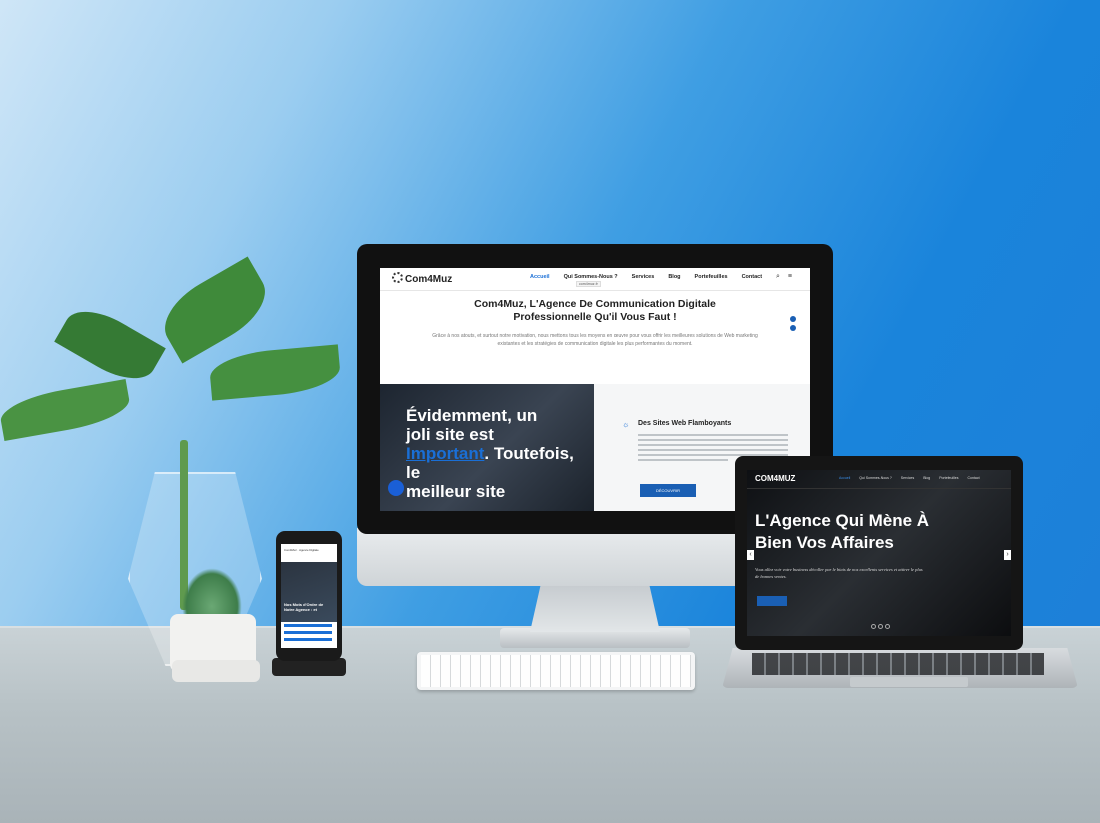 Image resolution: width=1100 pixels, height=823 pixels. What do you see at coordinates (775, 478) in the screenshot?
I see `laptop-logo: COM4MUZ` at bounding box center [775, 478].